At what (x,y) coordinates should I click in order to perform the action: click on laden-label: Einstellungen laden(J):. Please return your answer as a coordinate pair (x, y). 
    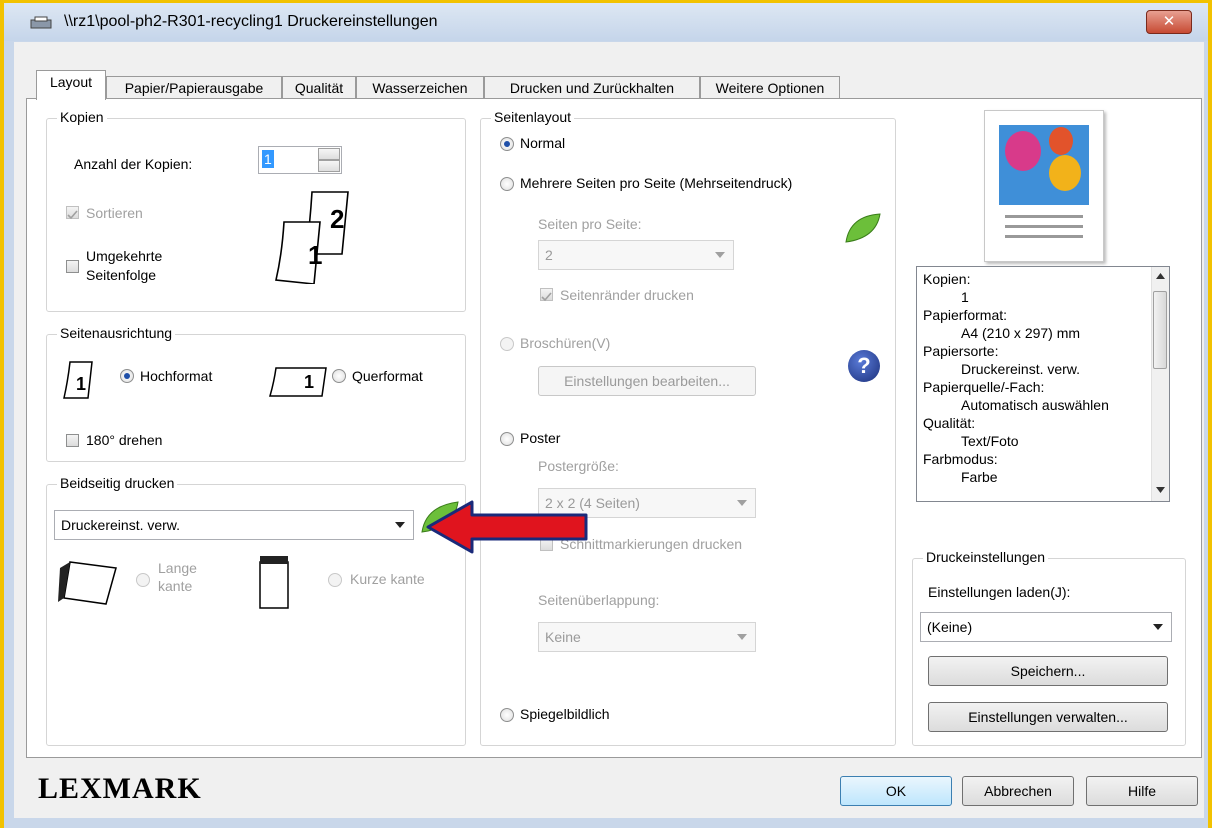
    Looking at the image, I should click on (999, 592).